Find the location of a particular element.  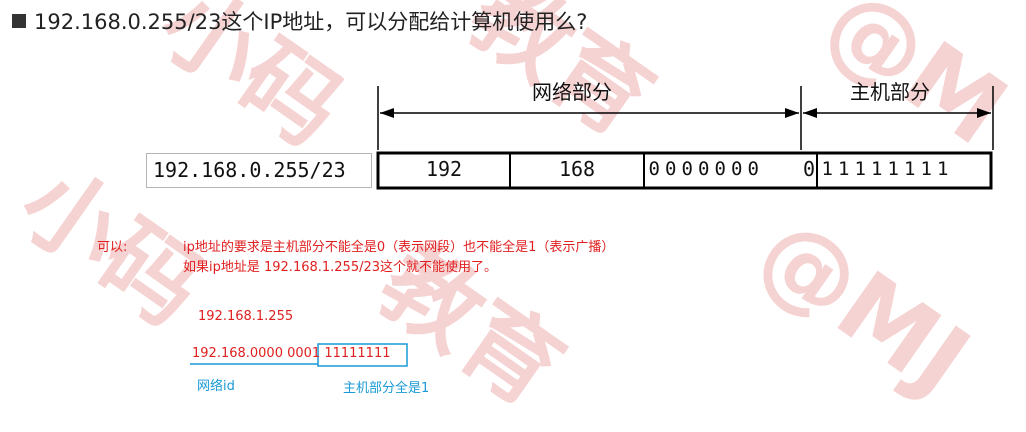

network-id-label: 网络id is located at coordinates (216, 386).